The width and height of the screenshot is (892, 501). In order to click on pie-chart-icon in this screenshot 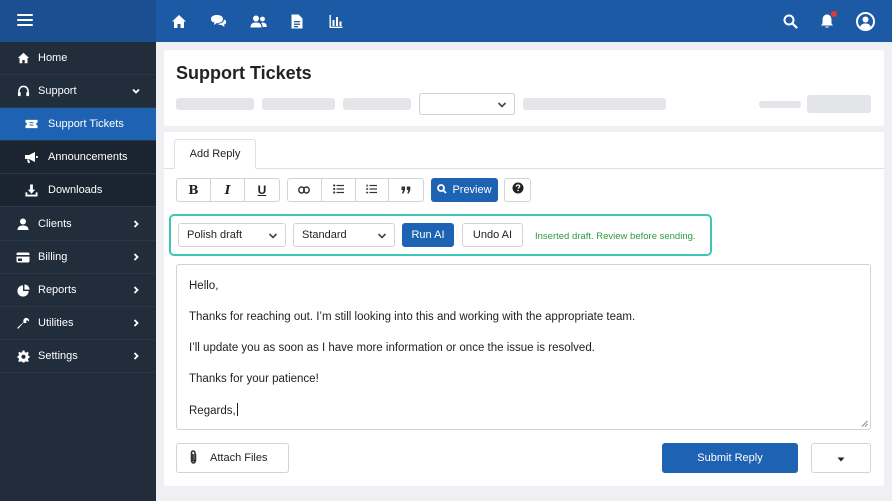, I will do `click(23, 290)`.